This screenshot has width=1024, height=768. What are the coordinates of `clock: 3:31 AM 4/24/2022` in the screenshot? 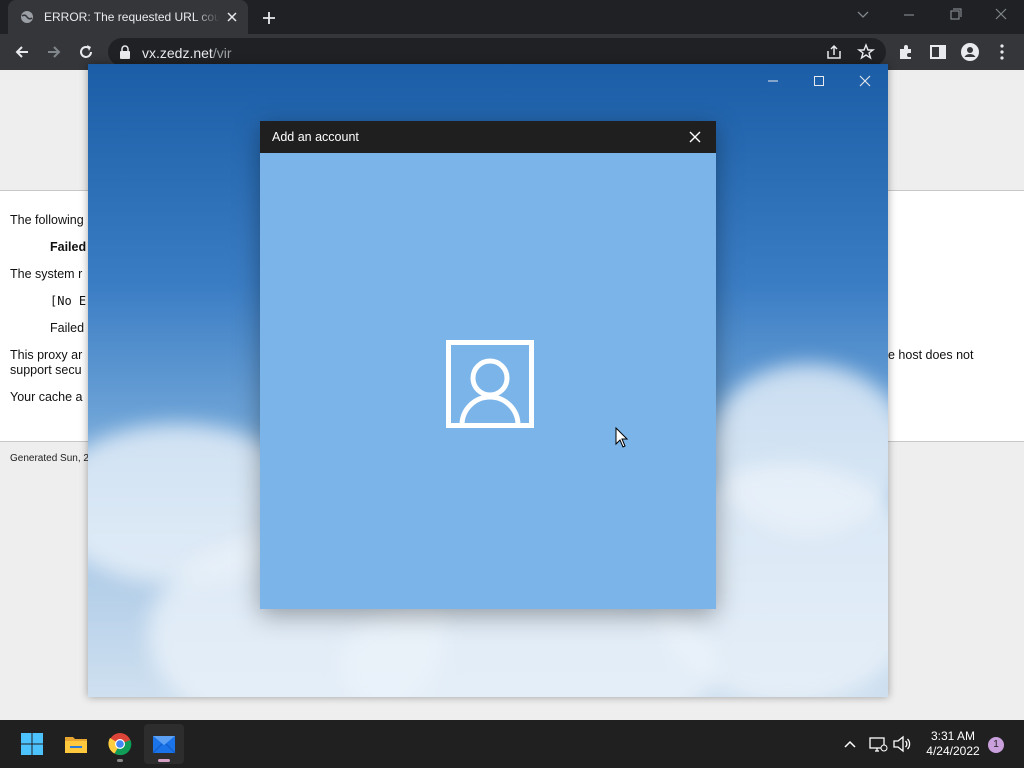 It's located at (953, 744).